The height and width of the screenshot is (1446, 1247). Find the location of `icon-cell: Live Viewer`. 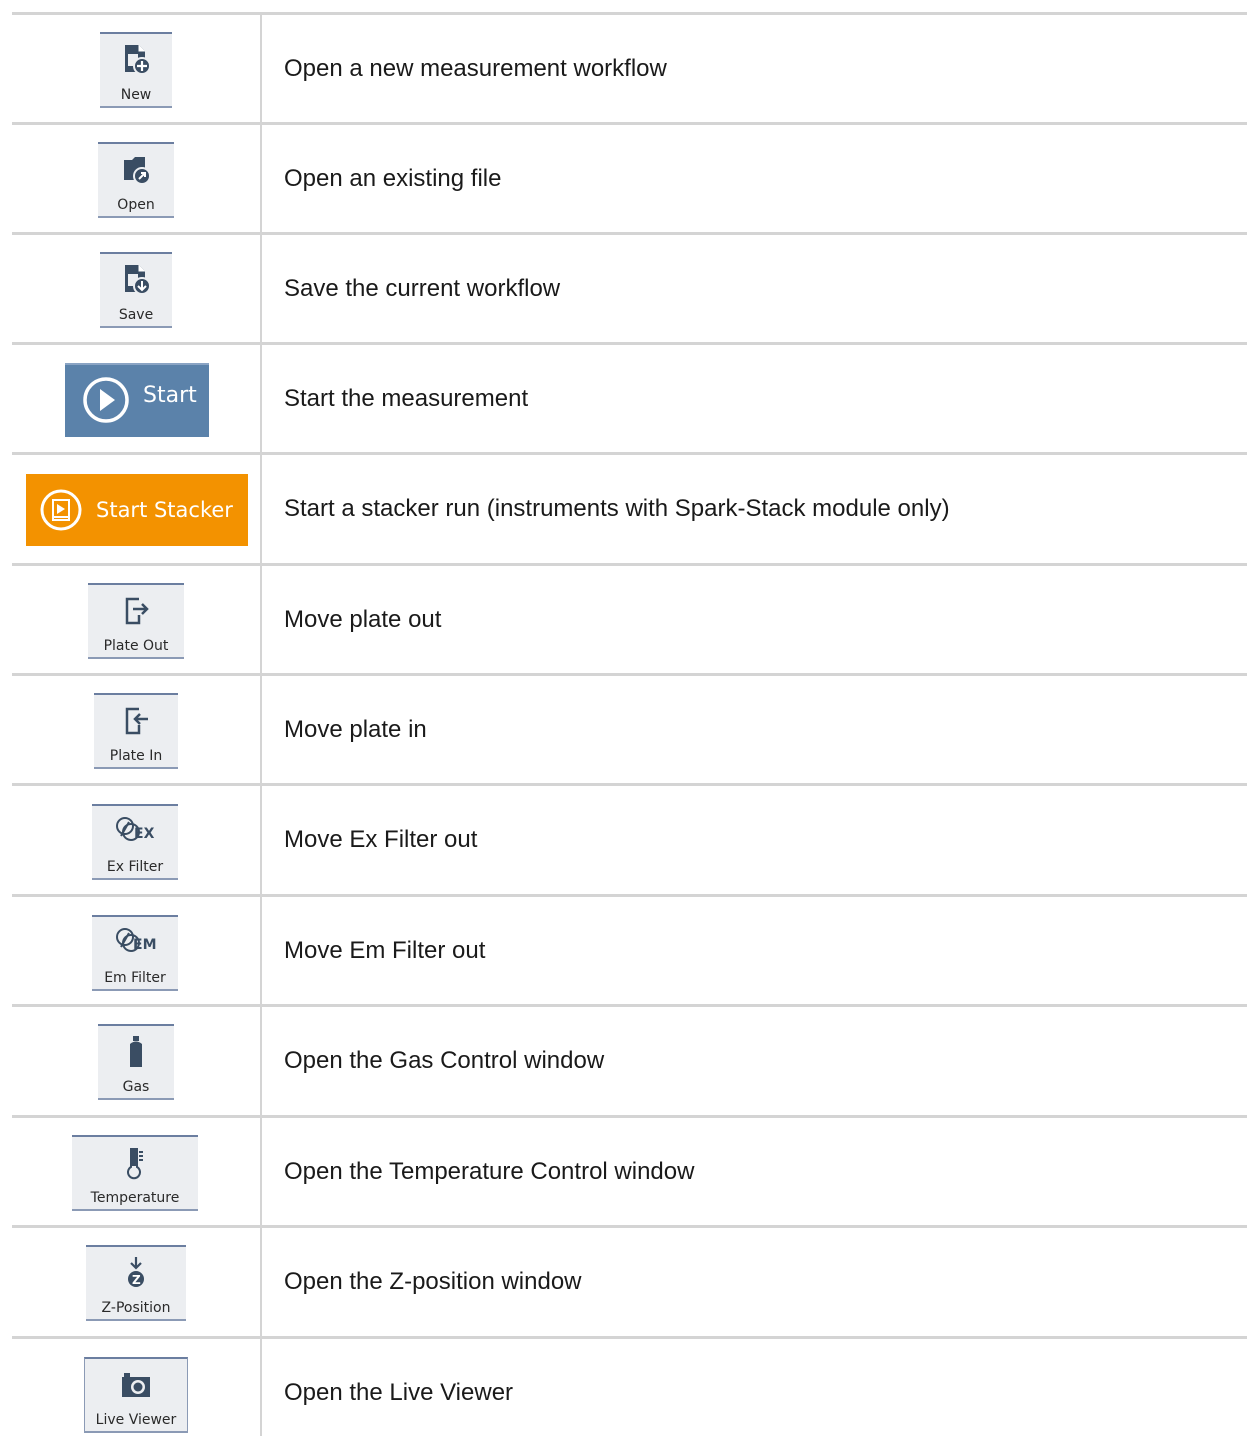

icon-cell: Live Viewer is located at coordinates (136, 1392).